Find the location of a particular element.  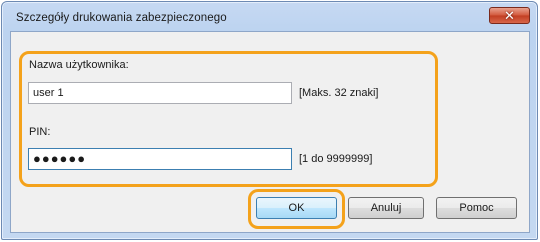

dialog-title: Szczegóły drukowania zabezpieczonego is located at coordinates (121, 18).